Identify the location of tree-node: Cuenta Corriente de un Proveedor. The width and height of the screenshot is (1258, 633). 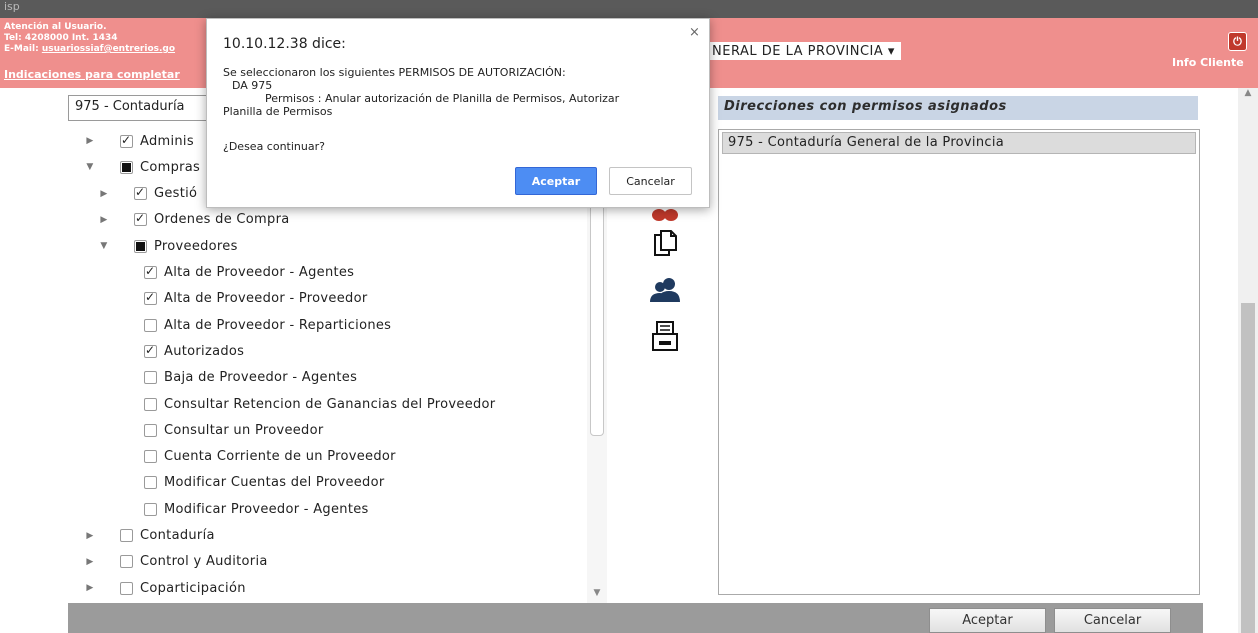
(329, 457).